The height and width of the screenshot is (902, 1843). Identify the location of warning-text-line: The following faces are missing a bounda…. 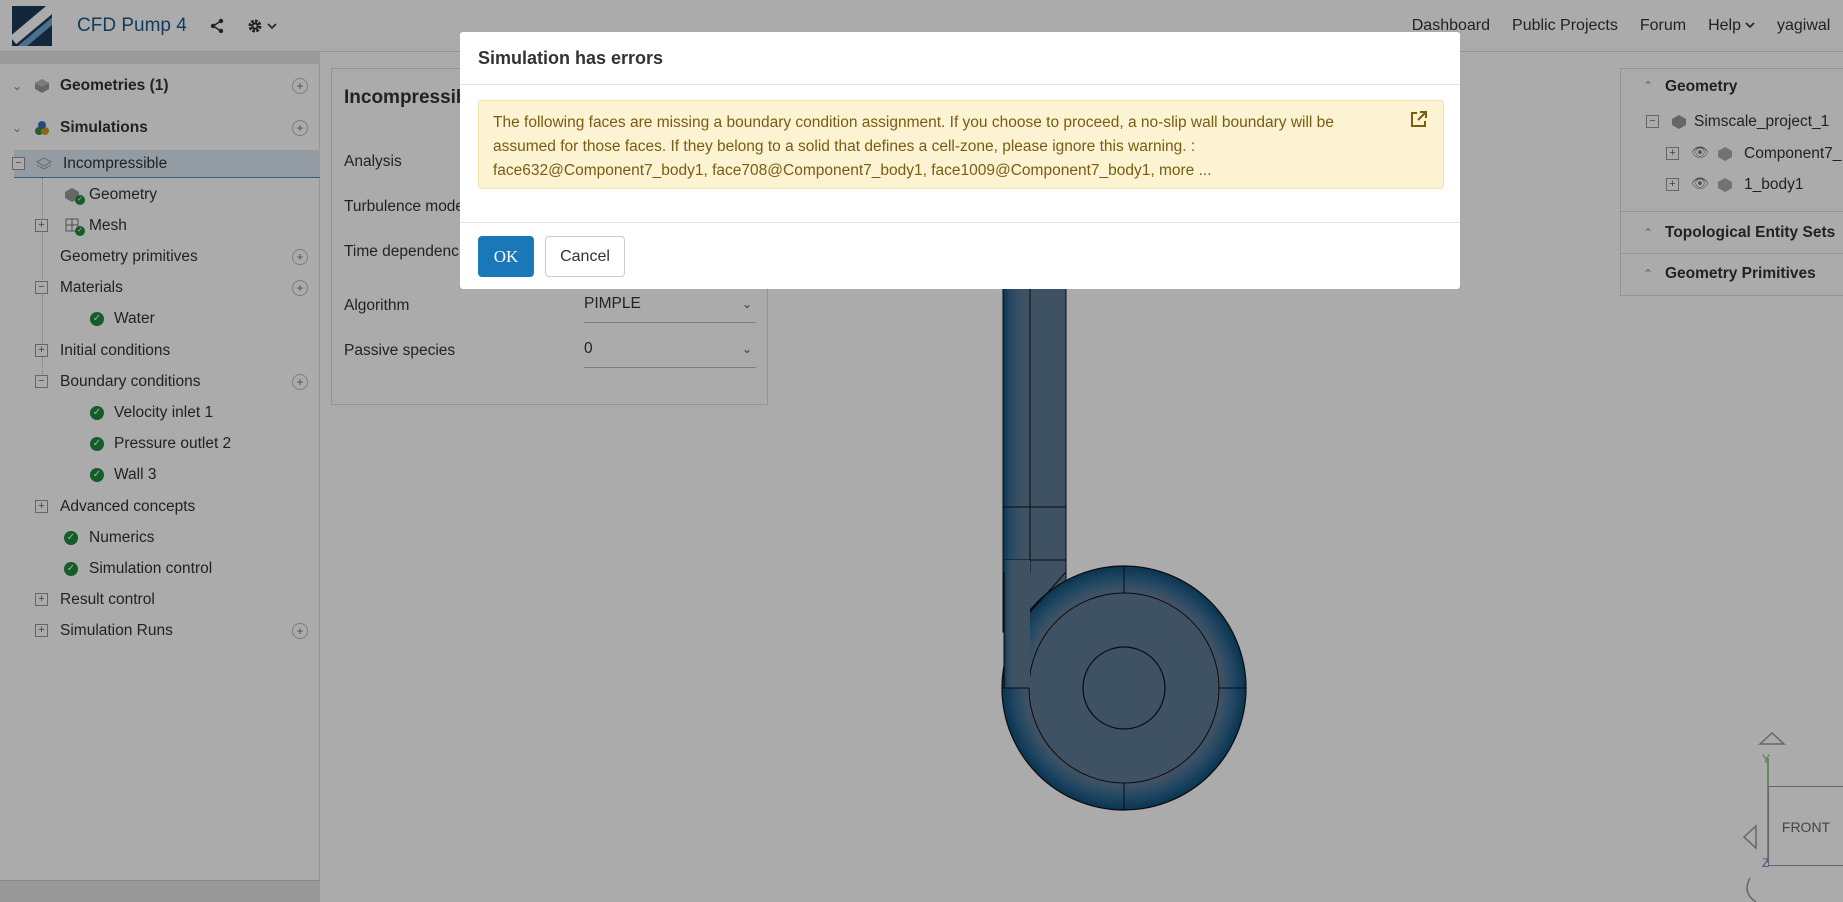
(913, 122).